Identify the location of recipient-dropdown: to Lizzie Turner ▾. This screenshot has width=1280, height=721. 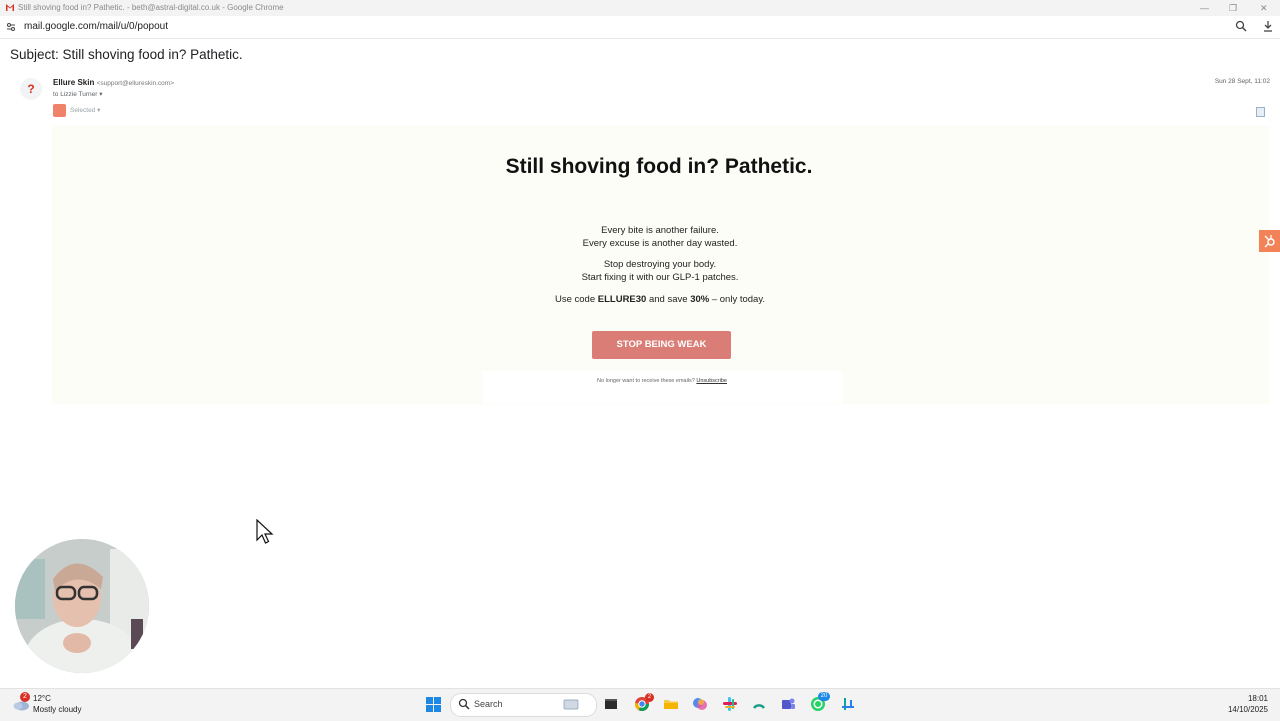
(78, 94).